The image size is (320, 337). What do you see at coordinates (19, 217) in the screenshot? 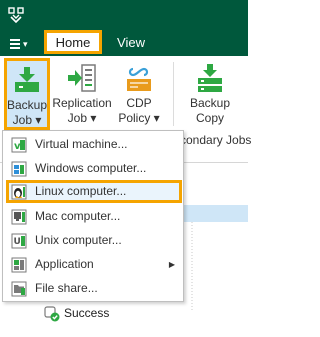
I see `mac-computer-icon` at bounding box center [19, 217].